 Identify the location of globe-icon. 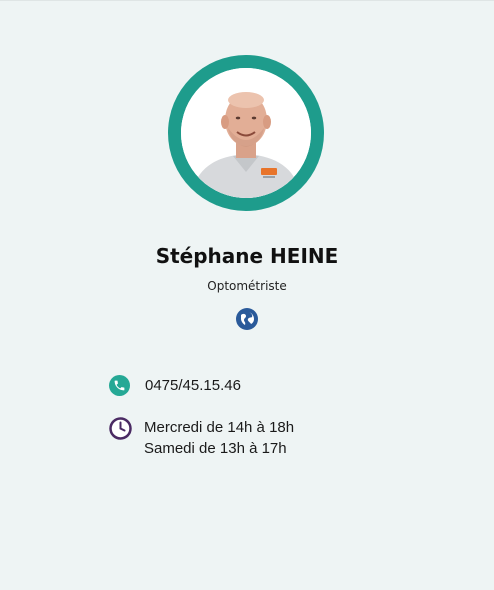
(247, 319).